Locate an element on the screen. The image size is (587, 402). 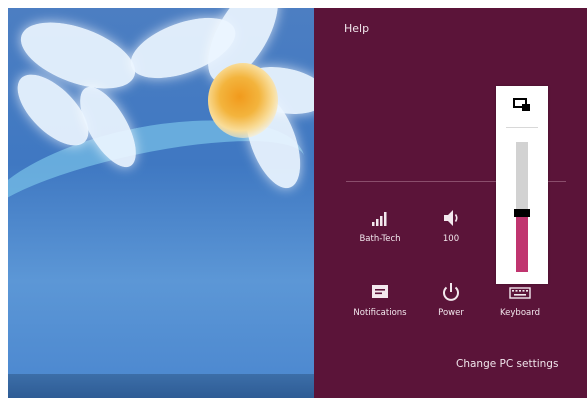
volume-tile: 100 is located at coordinates (451, 231).